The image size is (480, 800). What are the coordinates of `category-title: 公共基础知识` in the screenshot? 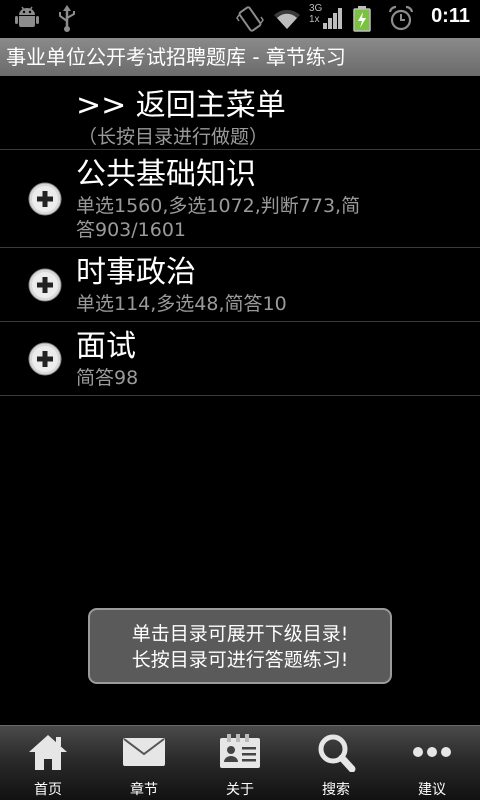 It's located at (166, 174).